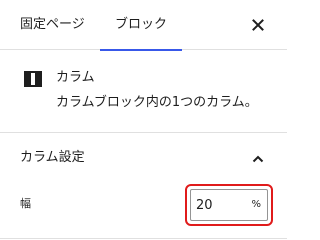  I want to click on tab-block: ブロック, so click(141, 25).